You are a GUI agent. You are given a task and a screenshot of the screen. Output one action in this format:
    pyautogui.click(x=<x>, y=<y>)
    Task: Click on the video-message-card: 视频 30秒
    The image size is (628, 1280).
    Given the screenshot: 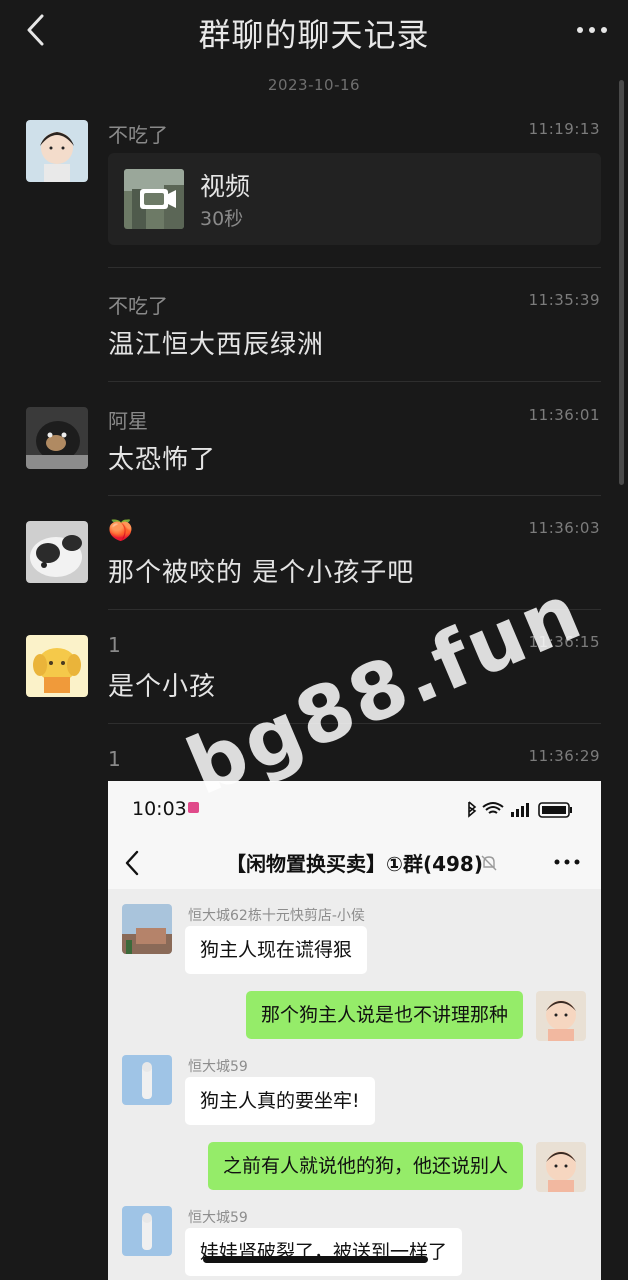 What is the action you would take?
    pyautogui.click(x=354, y=199)
    